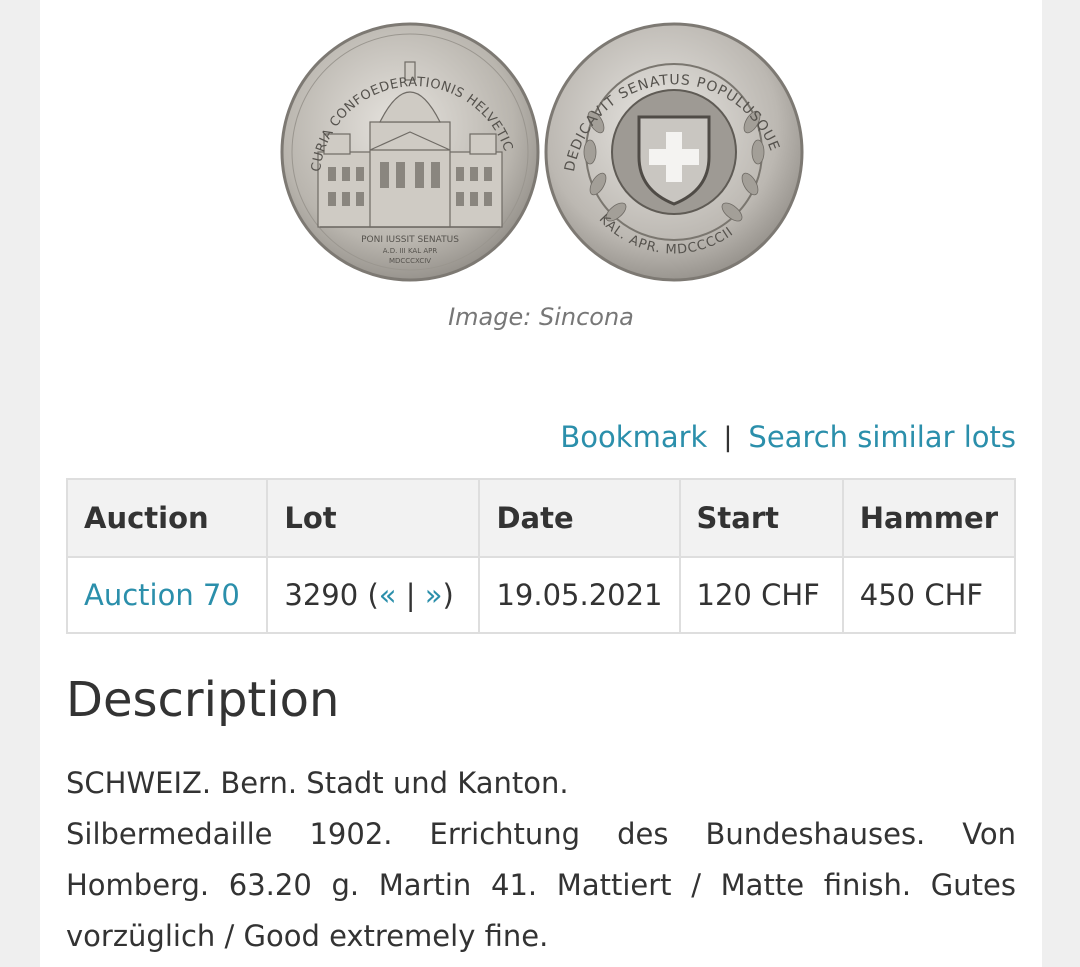 Image resolution: width=1080 pixels, height=967 pixels. I want to click on column-header-hammer: Hammer, so click(928, 519).